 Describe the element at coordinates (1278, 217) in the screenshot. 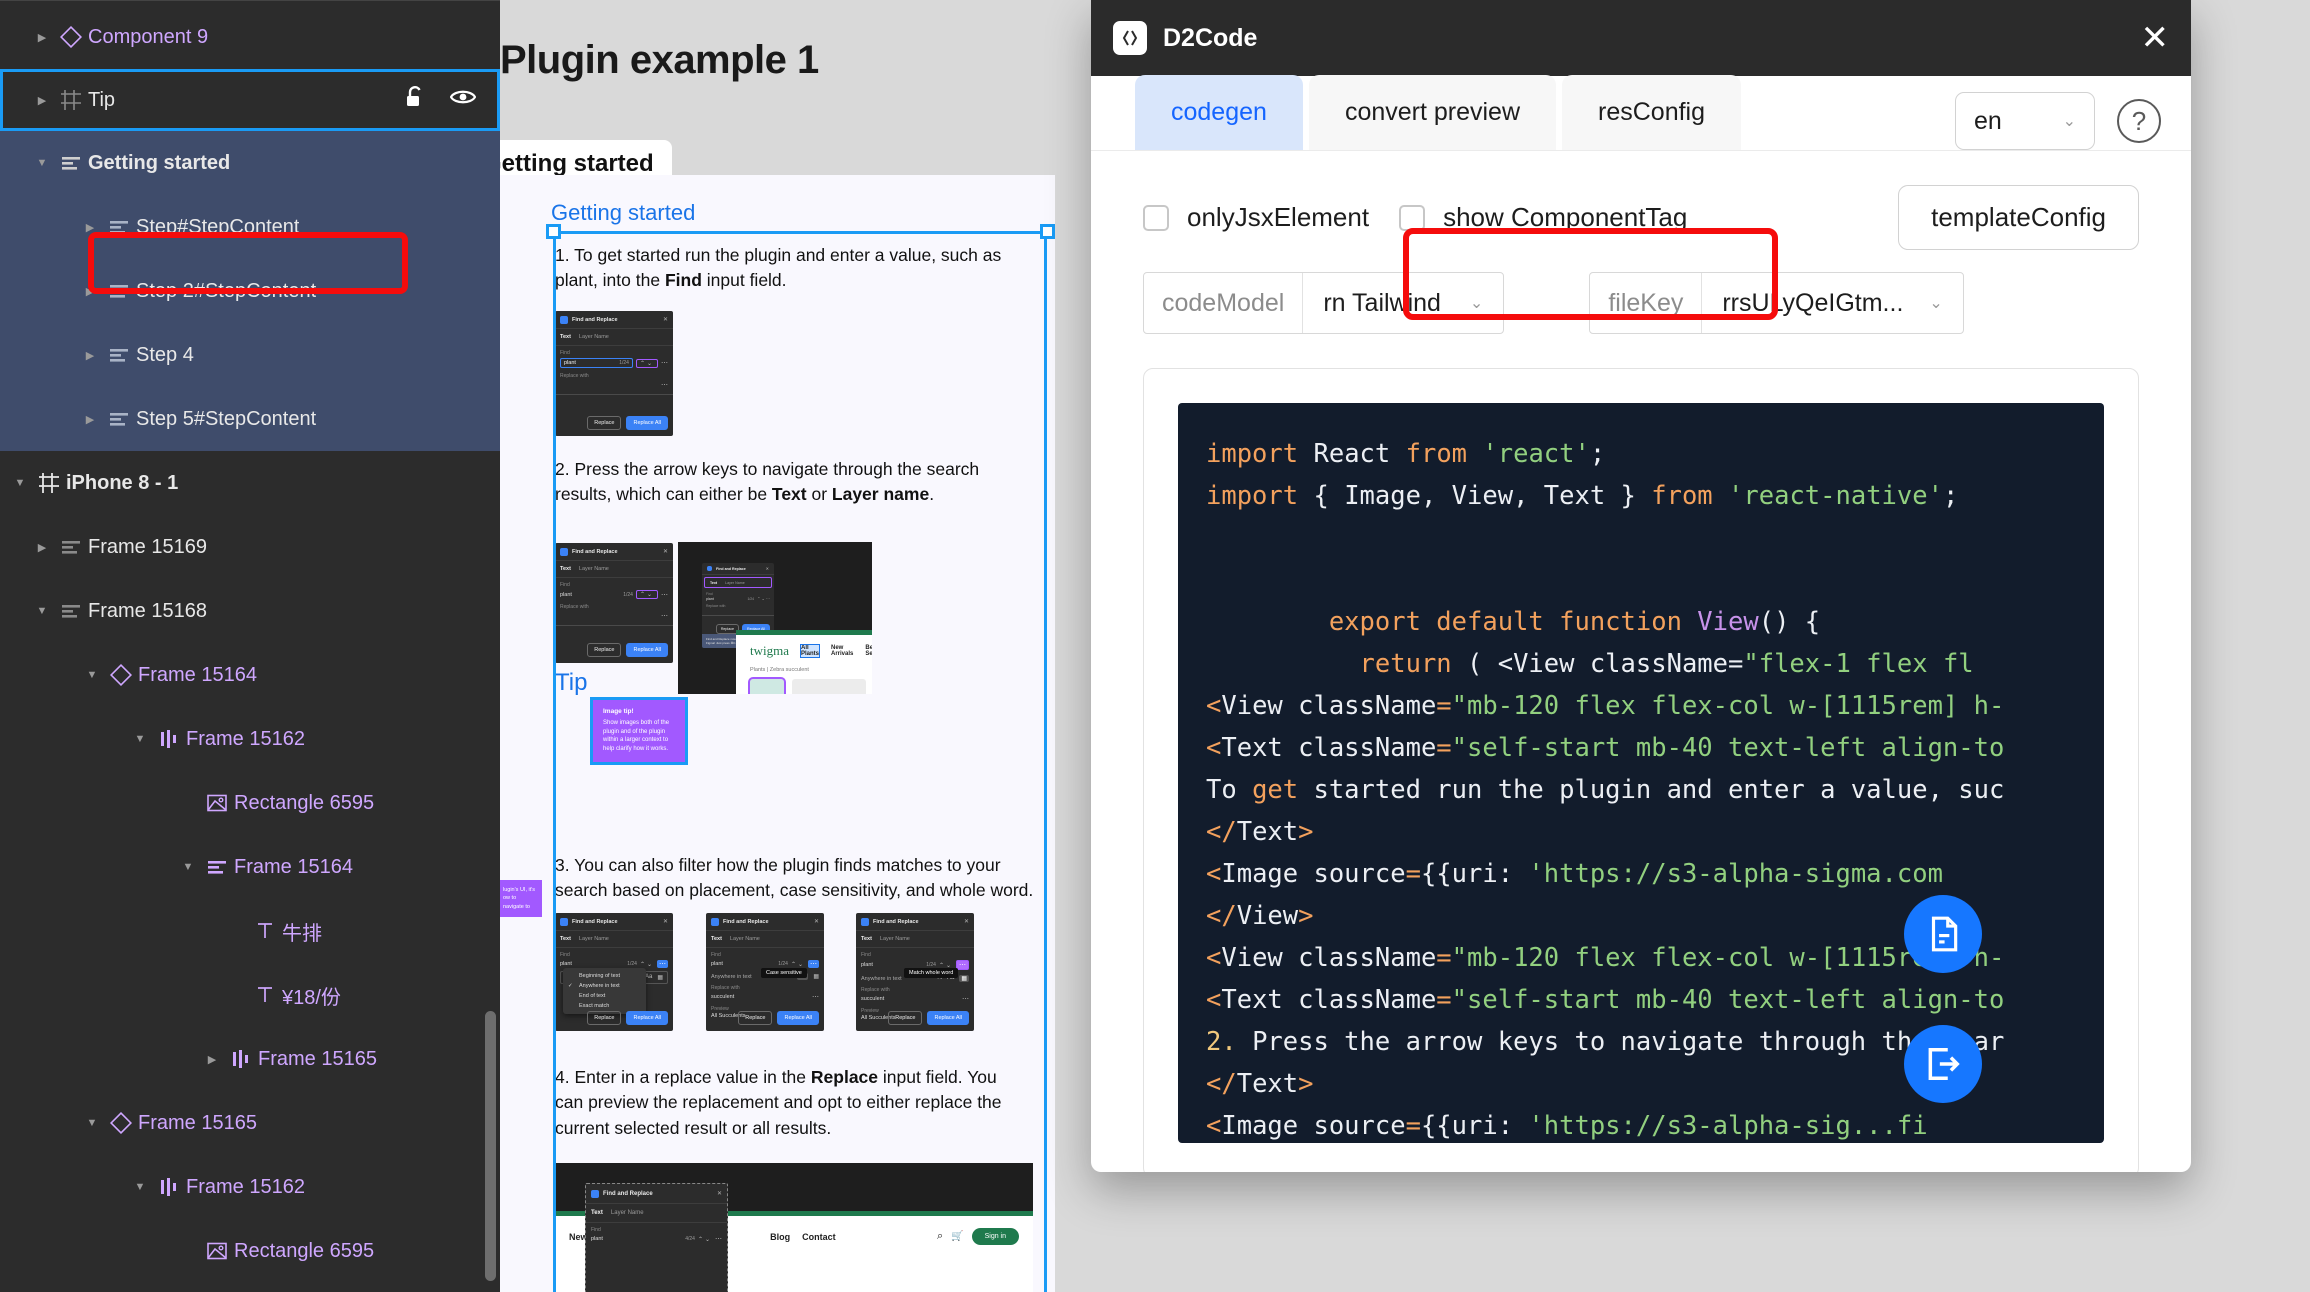

I see `only-jsx-element-label: onlyJsxElement` at that location.